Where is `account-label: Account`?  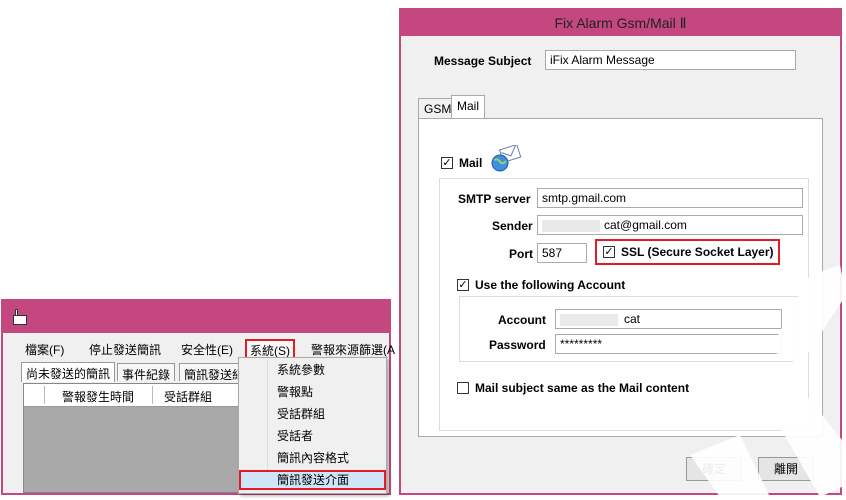
account-label: Account is located at coordinates (522, 320).